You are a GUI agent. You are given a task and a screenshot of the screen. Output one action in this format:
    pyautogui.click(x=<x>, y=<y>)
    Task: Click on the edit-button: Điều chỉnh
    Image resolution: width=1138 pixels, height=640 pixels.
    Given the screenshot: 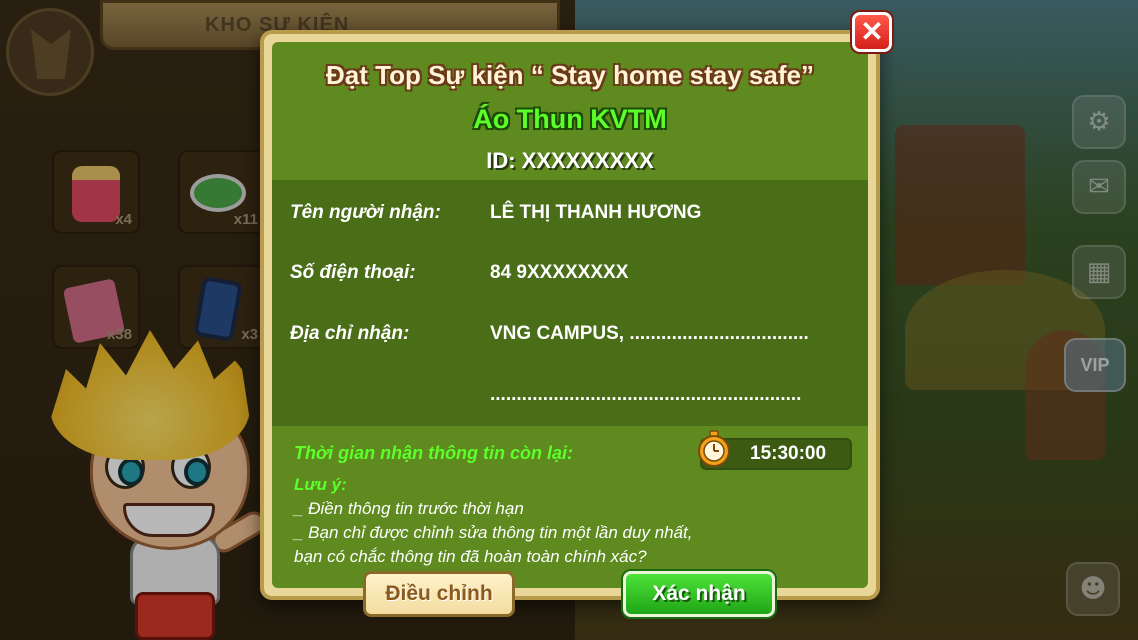 What is the action you would take?
    pyautogui.click(x=439, y=594)
    